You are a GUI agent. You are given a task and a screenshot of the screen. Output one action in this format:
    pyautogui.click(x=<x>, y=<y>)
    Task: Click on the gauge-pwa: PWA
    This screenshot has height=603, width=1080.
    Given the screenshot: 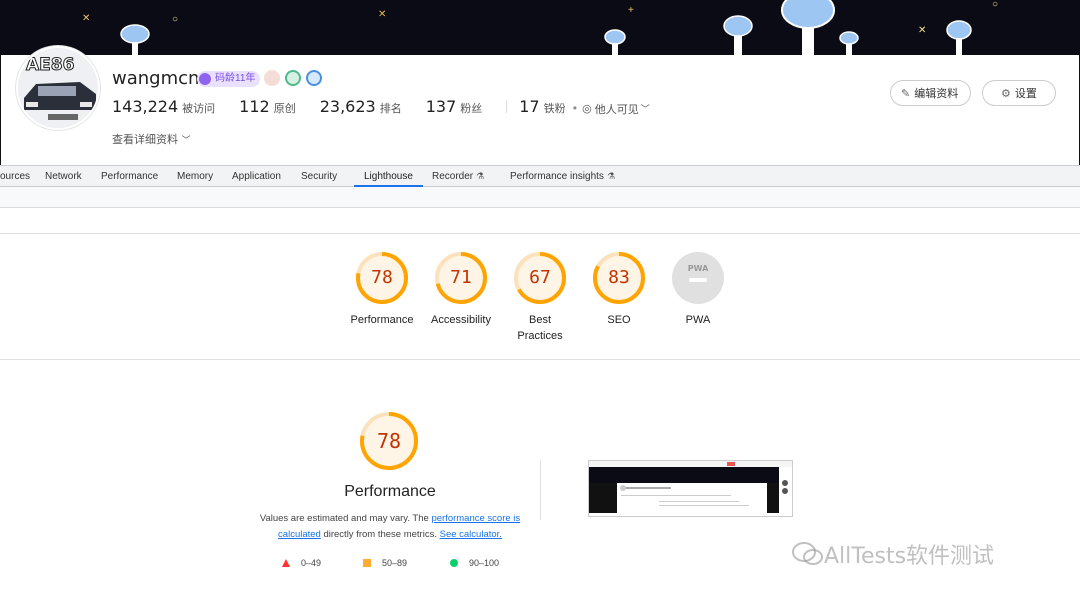 What is the action you would take?
    pyautogui.click(x=698, y=278)
    